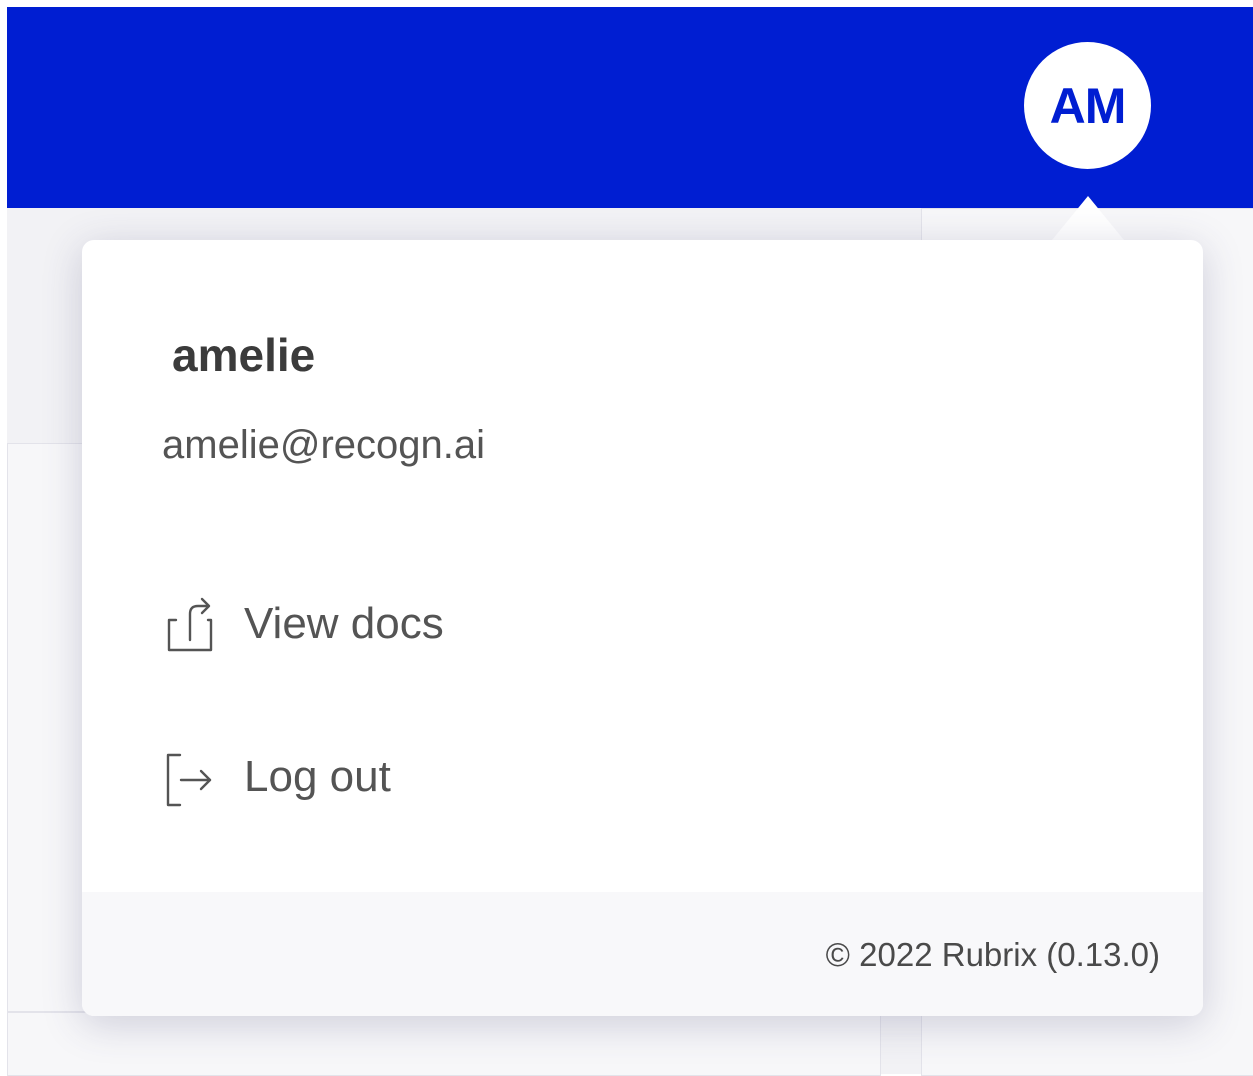 The height and width of the screenshot is (1076, 1253). What do you see at coordinates (344, 623) in the screenshot?
I see `view-docs-label: View docs` at bounding box center [344, 623].